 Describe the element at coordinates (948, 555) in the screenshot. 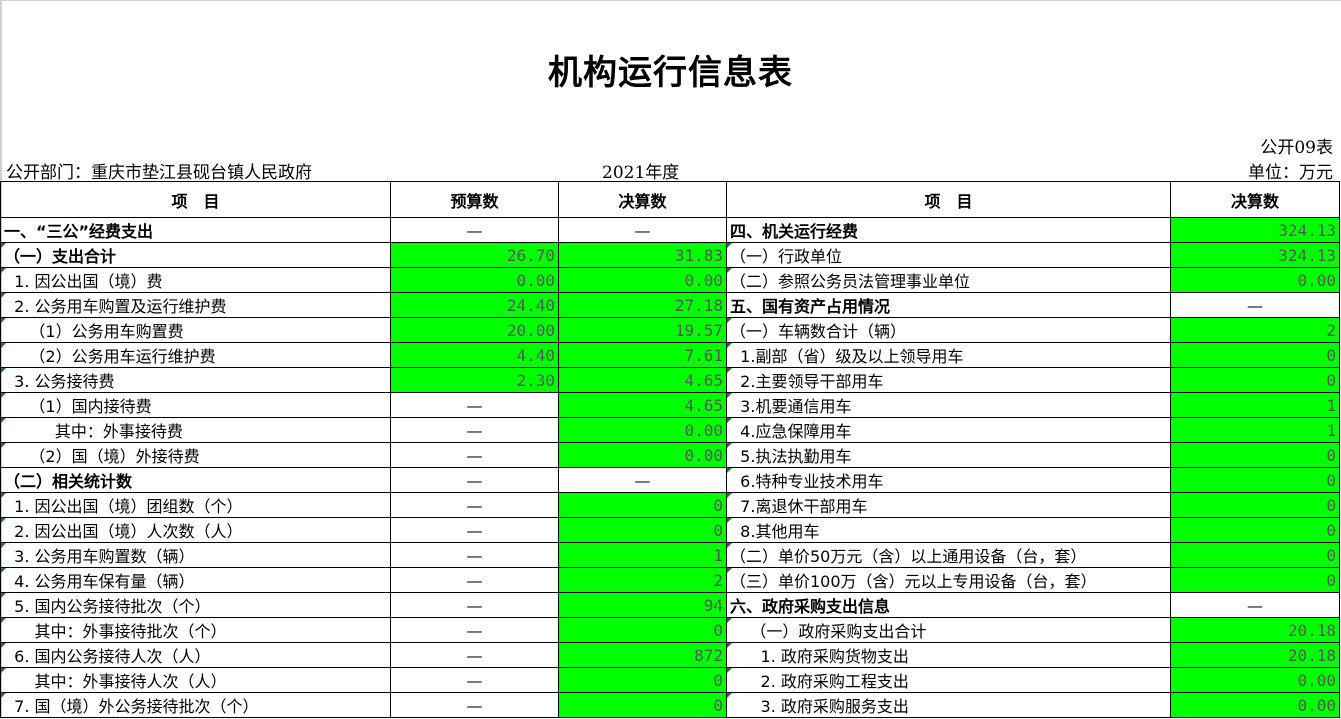

I see `right-label-cell: （二）单价50万元（含）以上通用设备（台，套）` at that location.